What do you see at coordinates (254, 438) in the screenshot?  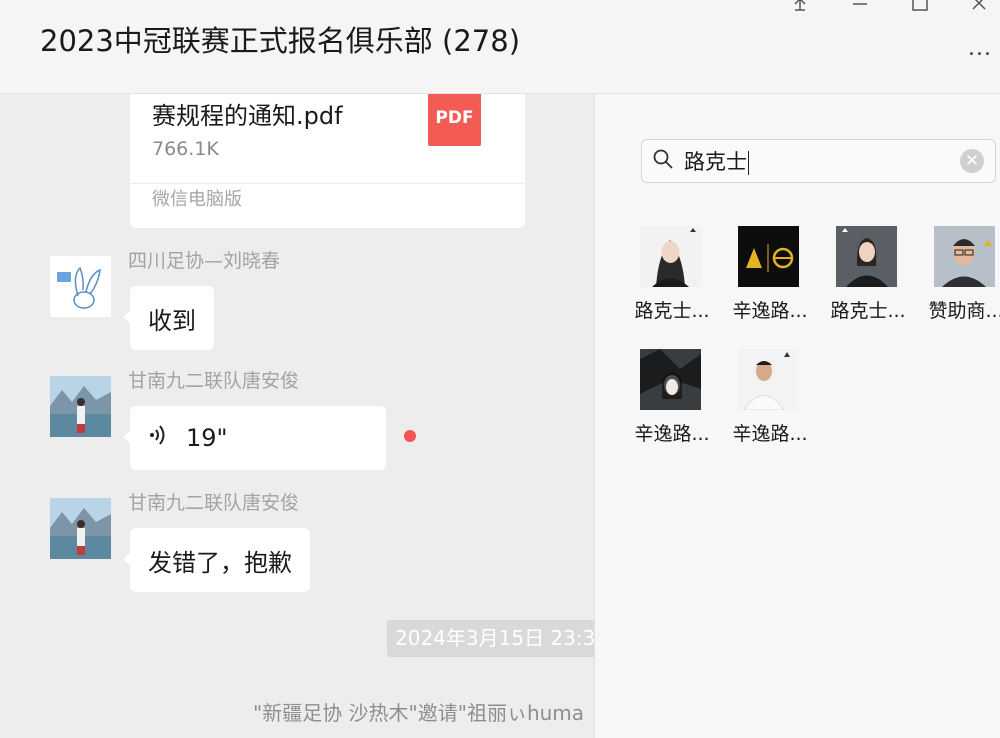 I see `voice-message-bubble: 19"` at bounding box center [254, 438].